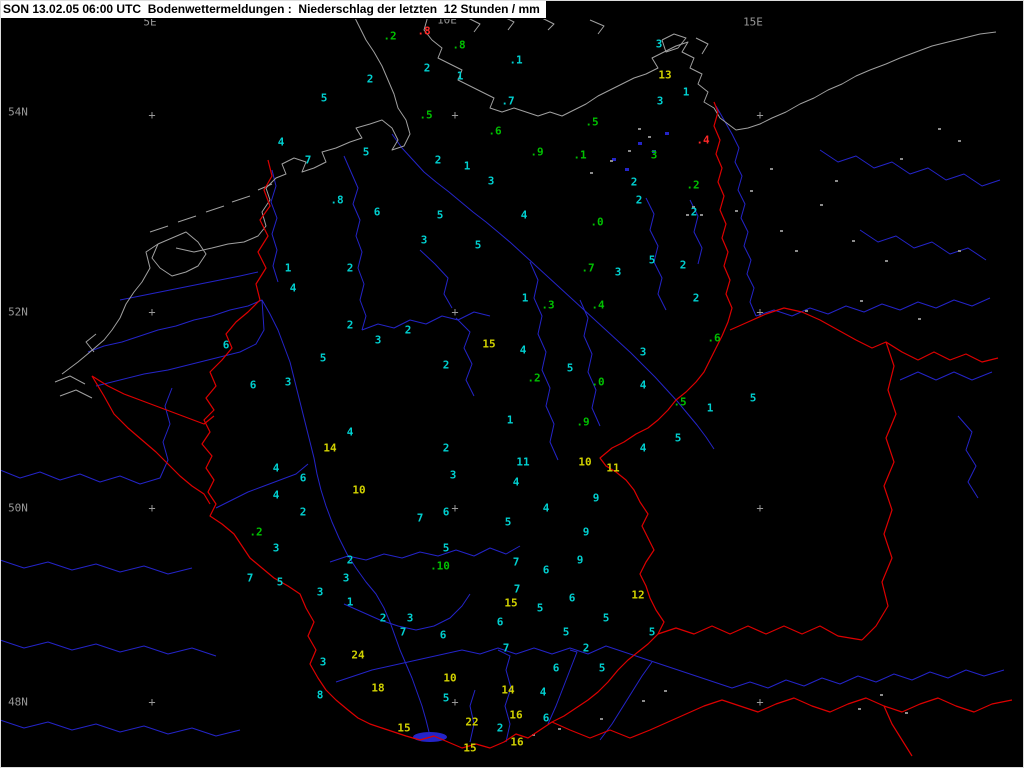 This screenshot has height=768, width=1024. Describe the element at coordinates (753, 22) in the screenshot. I see `longitude-label: 15E` at that location.